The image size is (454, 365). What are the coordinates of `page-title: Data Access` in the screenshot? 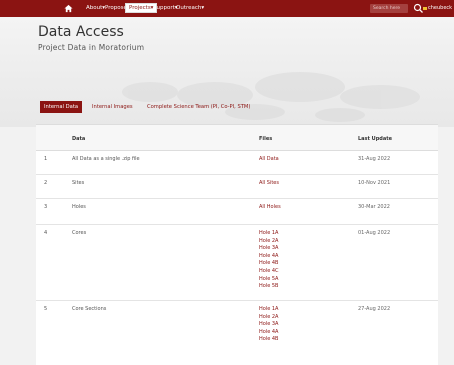 It's located at (81, 32).